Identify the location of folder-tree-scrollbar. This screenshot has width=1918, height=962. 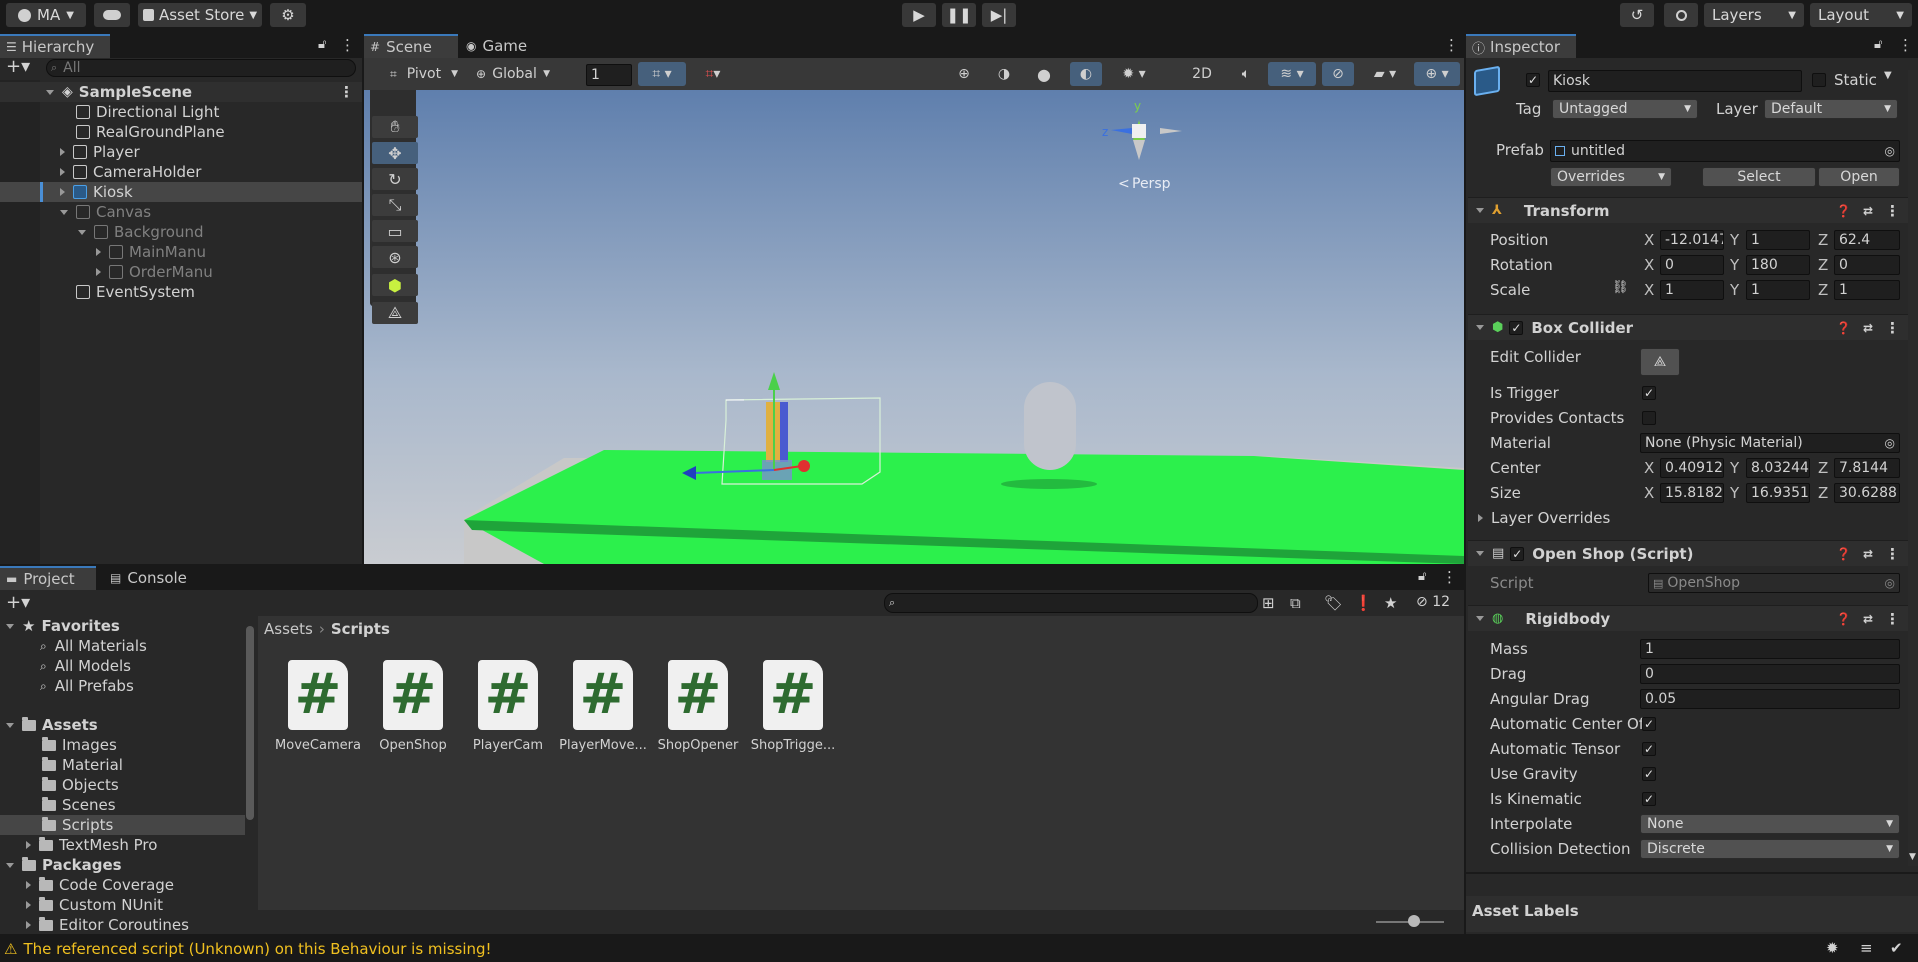
(250, 723).